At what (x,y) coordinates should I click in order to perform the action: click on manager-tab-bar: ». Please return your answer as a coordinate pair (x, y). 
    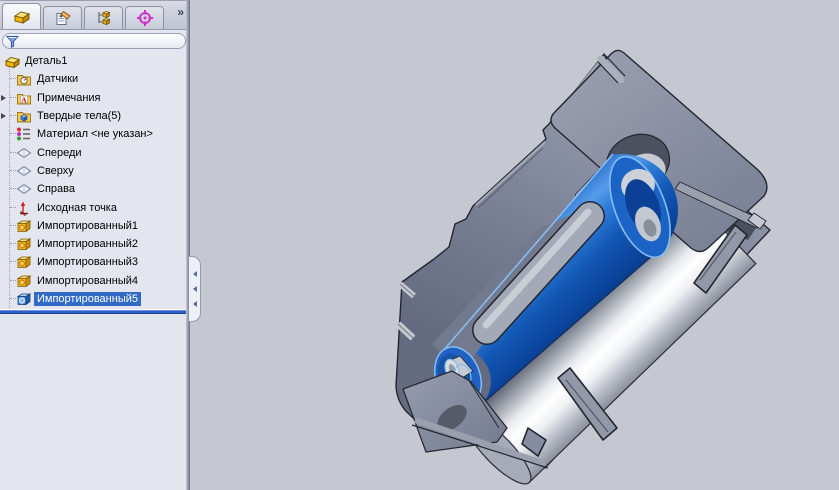
    Looking at the image, I should click on (95, 15).